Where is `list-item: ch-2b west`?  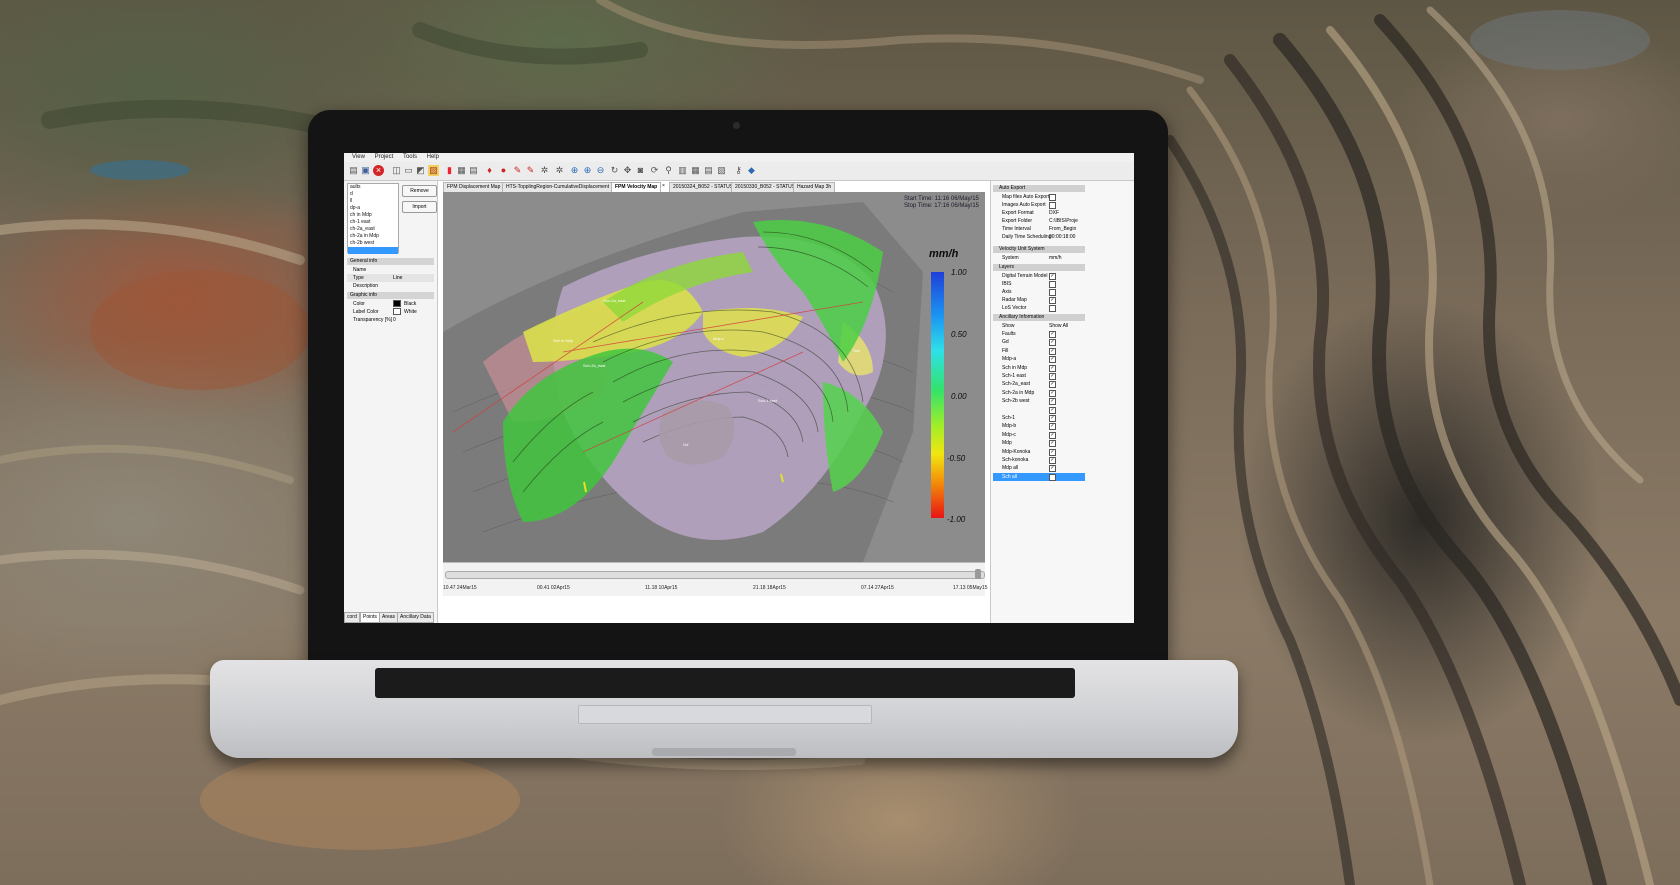 list-item: ch-2b west is located at coordinates (373, 243).